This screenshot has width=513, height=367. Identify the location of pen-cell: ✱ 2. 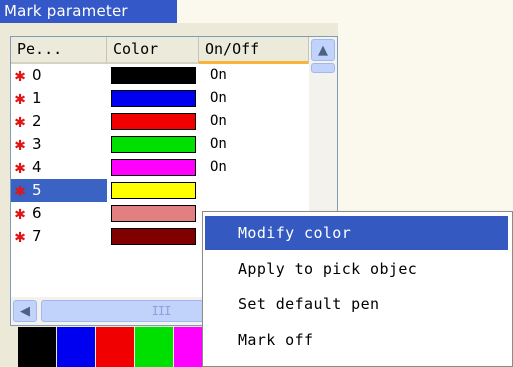
(59, 121).